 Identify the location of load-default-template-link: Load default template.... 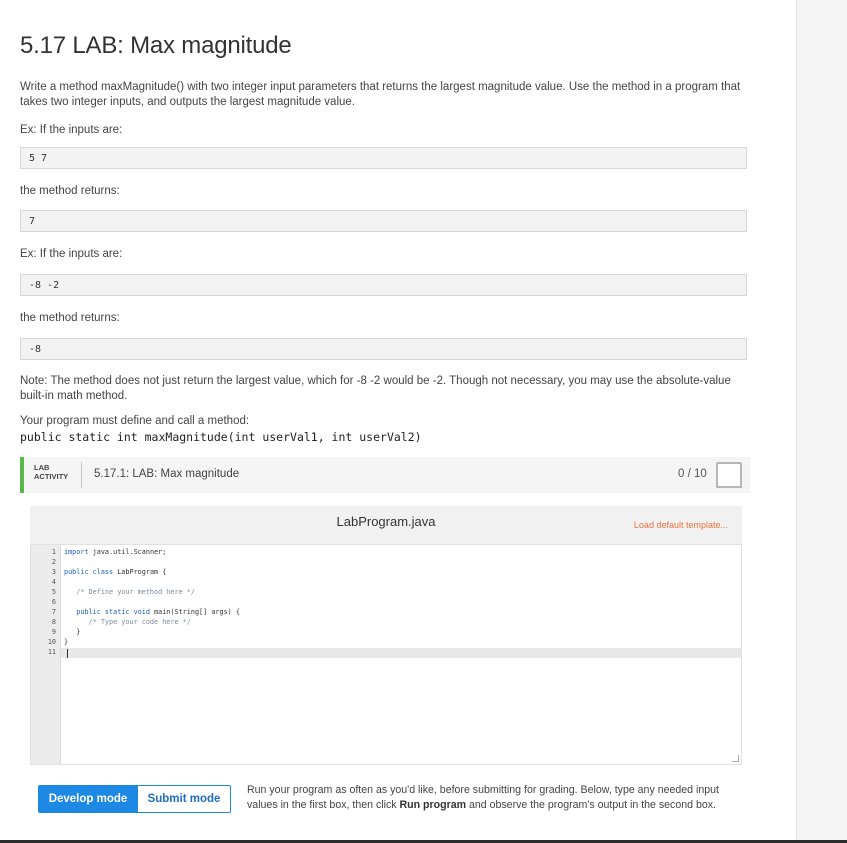
(681, 525).